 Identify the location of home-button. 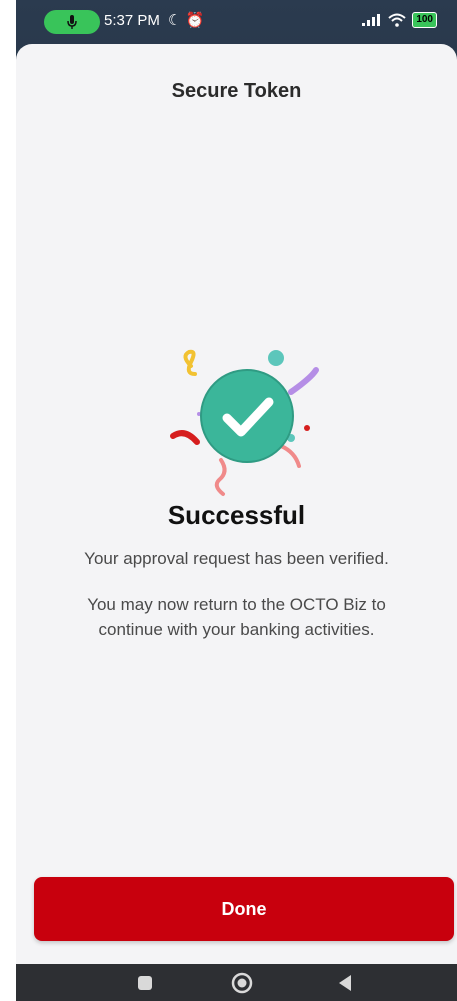
(242, 983).